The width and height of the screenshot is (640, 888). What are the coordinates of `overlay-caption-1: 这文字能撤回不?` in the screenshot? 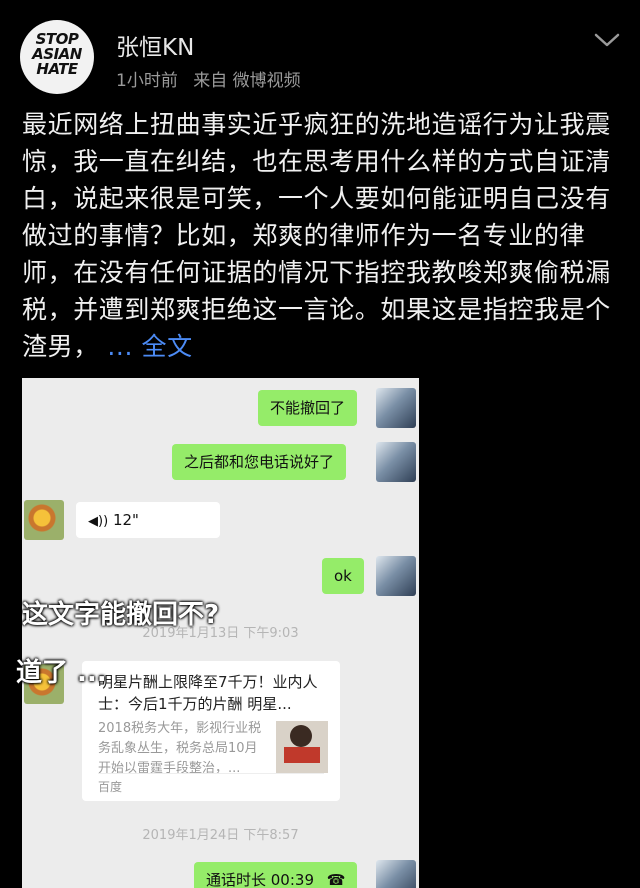 It's located at (121, 615).